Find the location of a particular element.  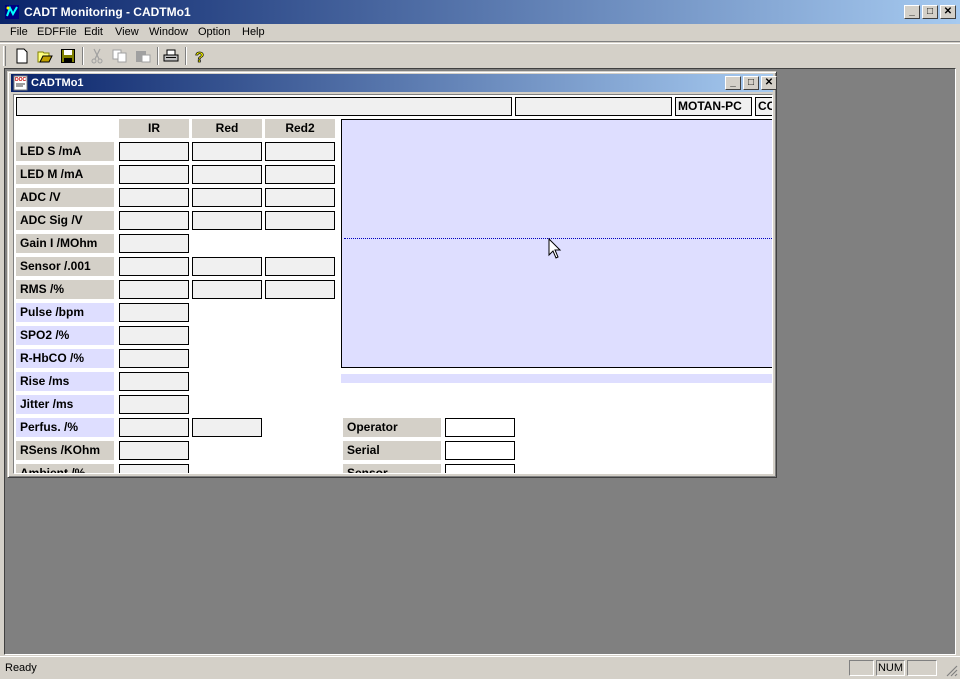

info-label: Serial is located at coordinates (392, 450).